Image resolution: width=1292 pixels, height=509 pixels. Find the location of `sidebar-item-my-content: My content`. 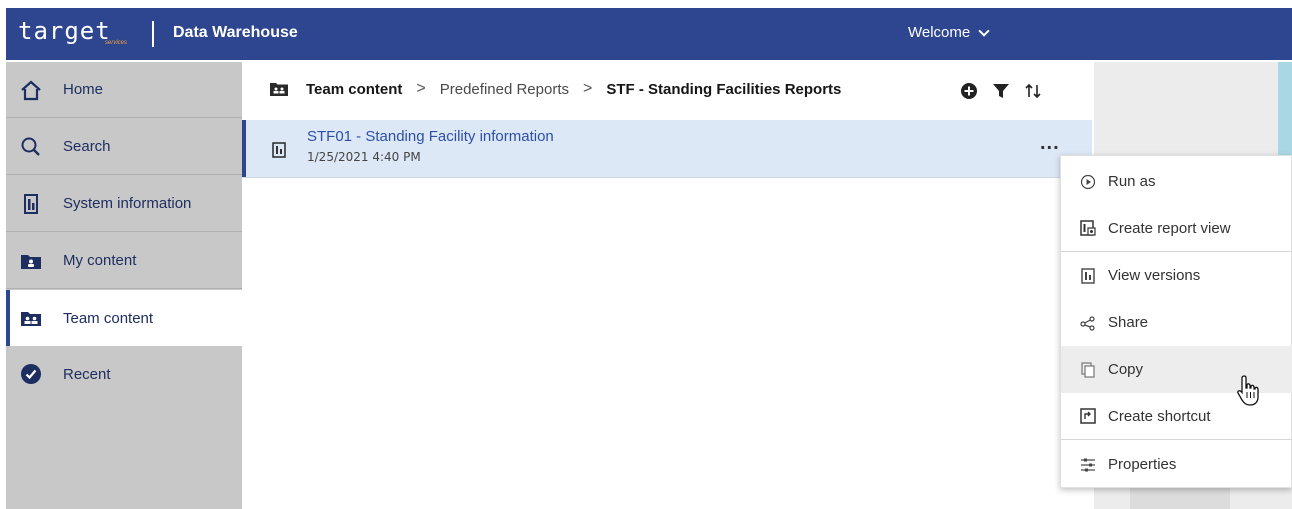

sidebar-item-my-content: My content is located at coordinates (124, 261).